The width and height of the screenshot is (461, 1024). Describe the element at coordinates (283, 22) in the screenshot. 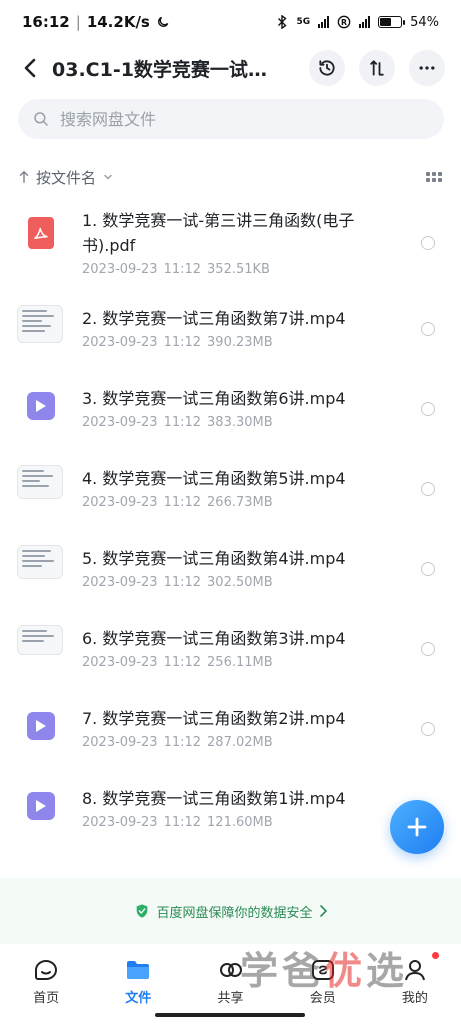

I see `bluetooth-icon` at that location.